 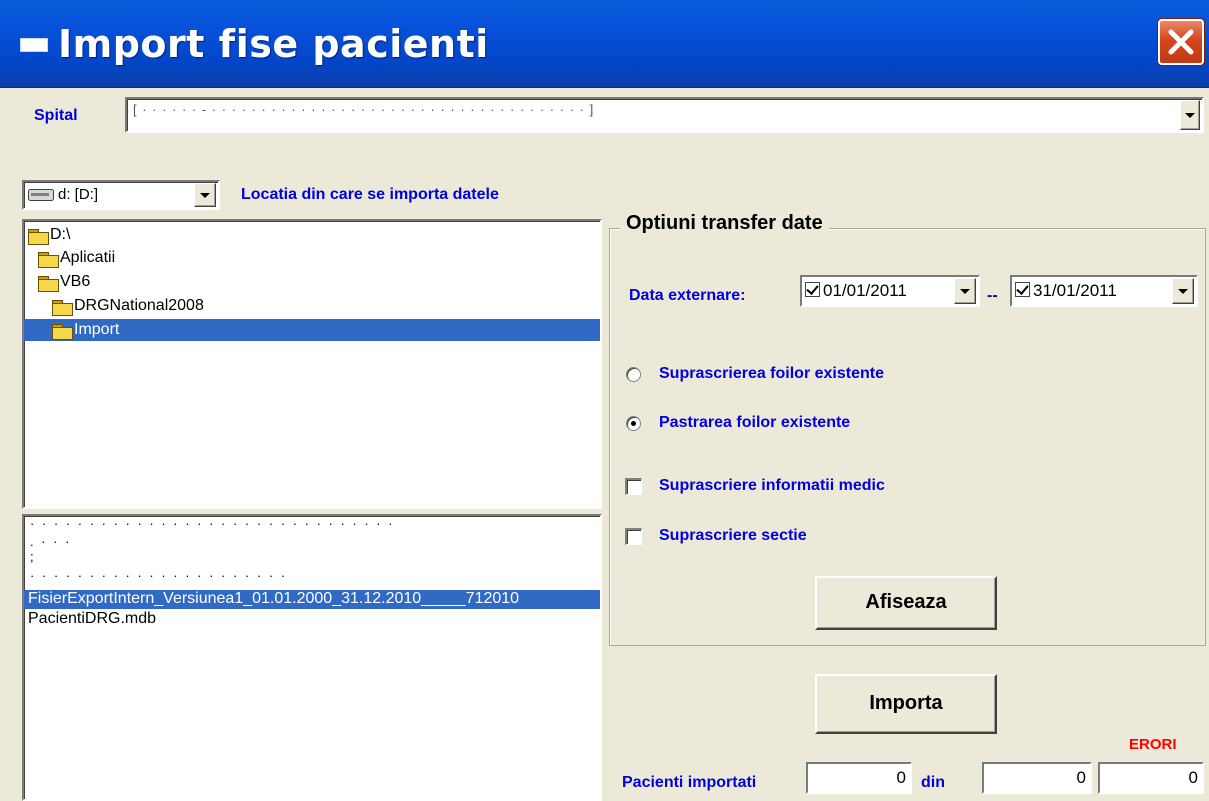 I want to click on total-count: 0, so click(x=1037, y=778).